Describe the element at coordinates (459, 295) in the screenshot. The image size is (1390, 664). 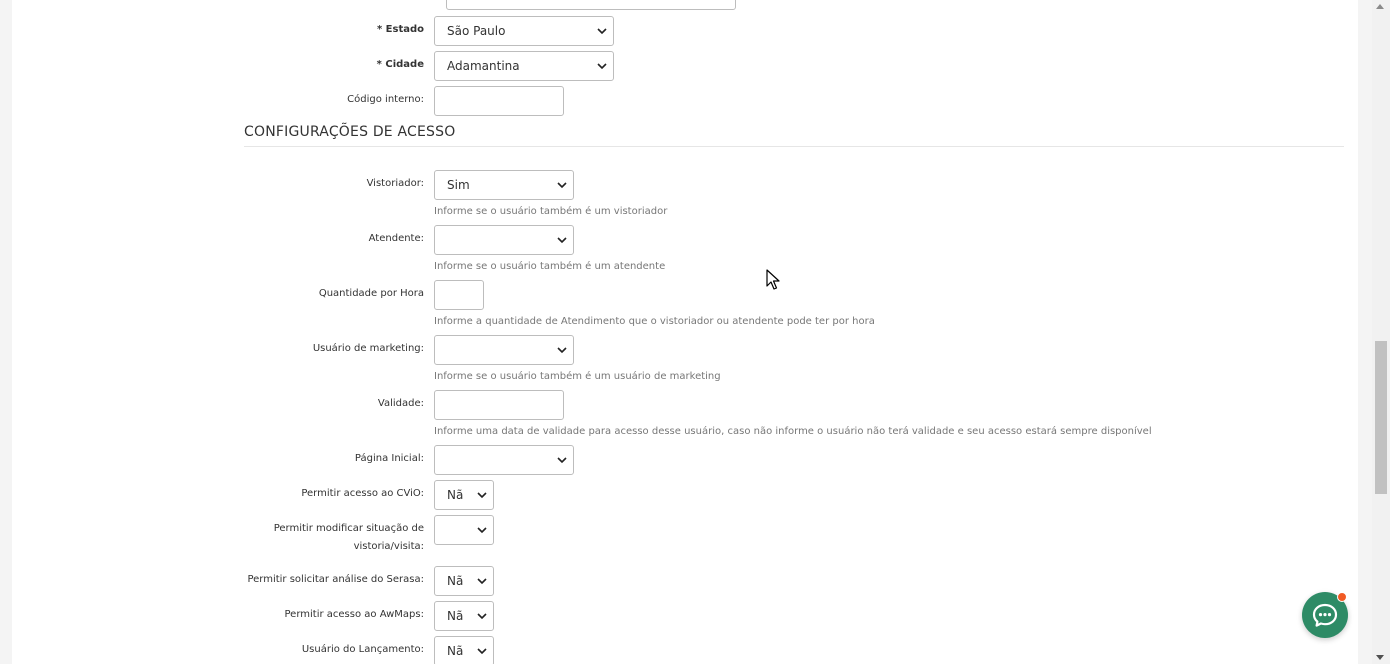
I see `quantidade-hora-input` at that location.